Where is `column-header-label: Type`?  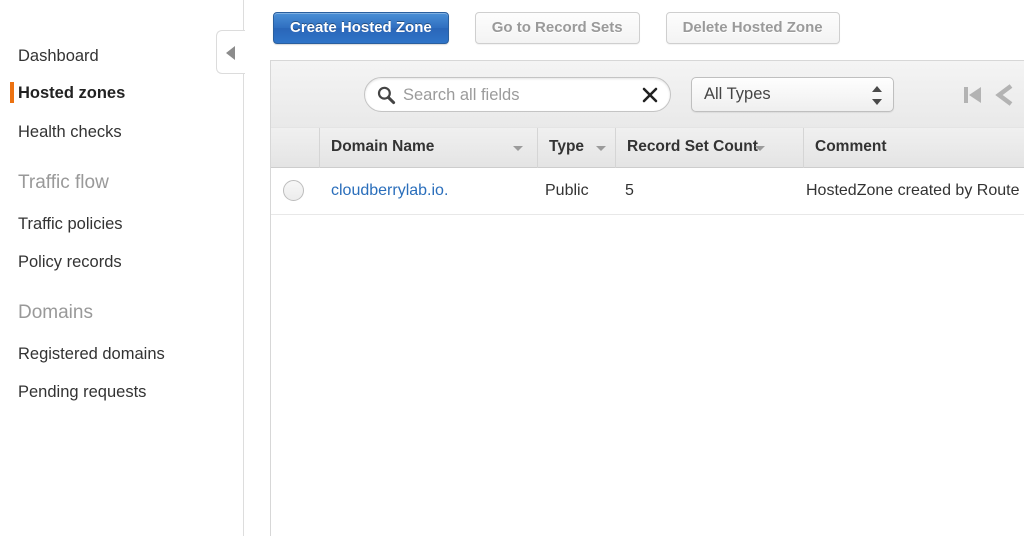
column-header-label: Type is located at coordinates (567, 146).